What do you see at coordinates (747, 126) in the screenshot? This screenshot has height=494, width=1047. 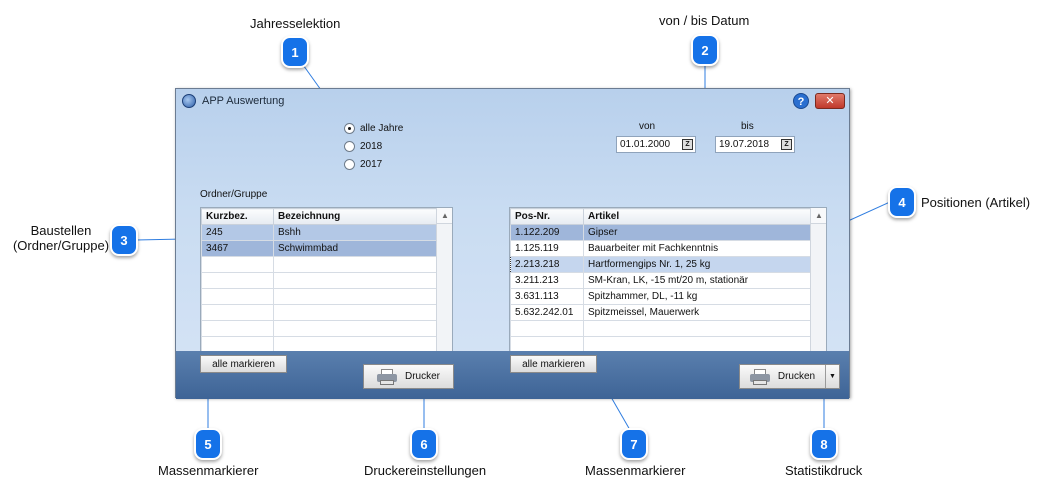 I see `to-date-label: bis` at bounding box center [747, 126].